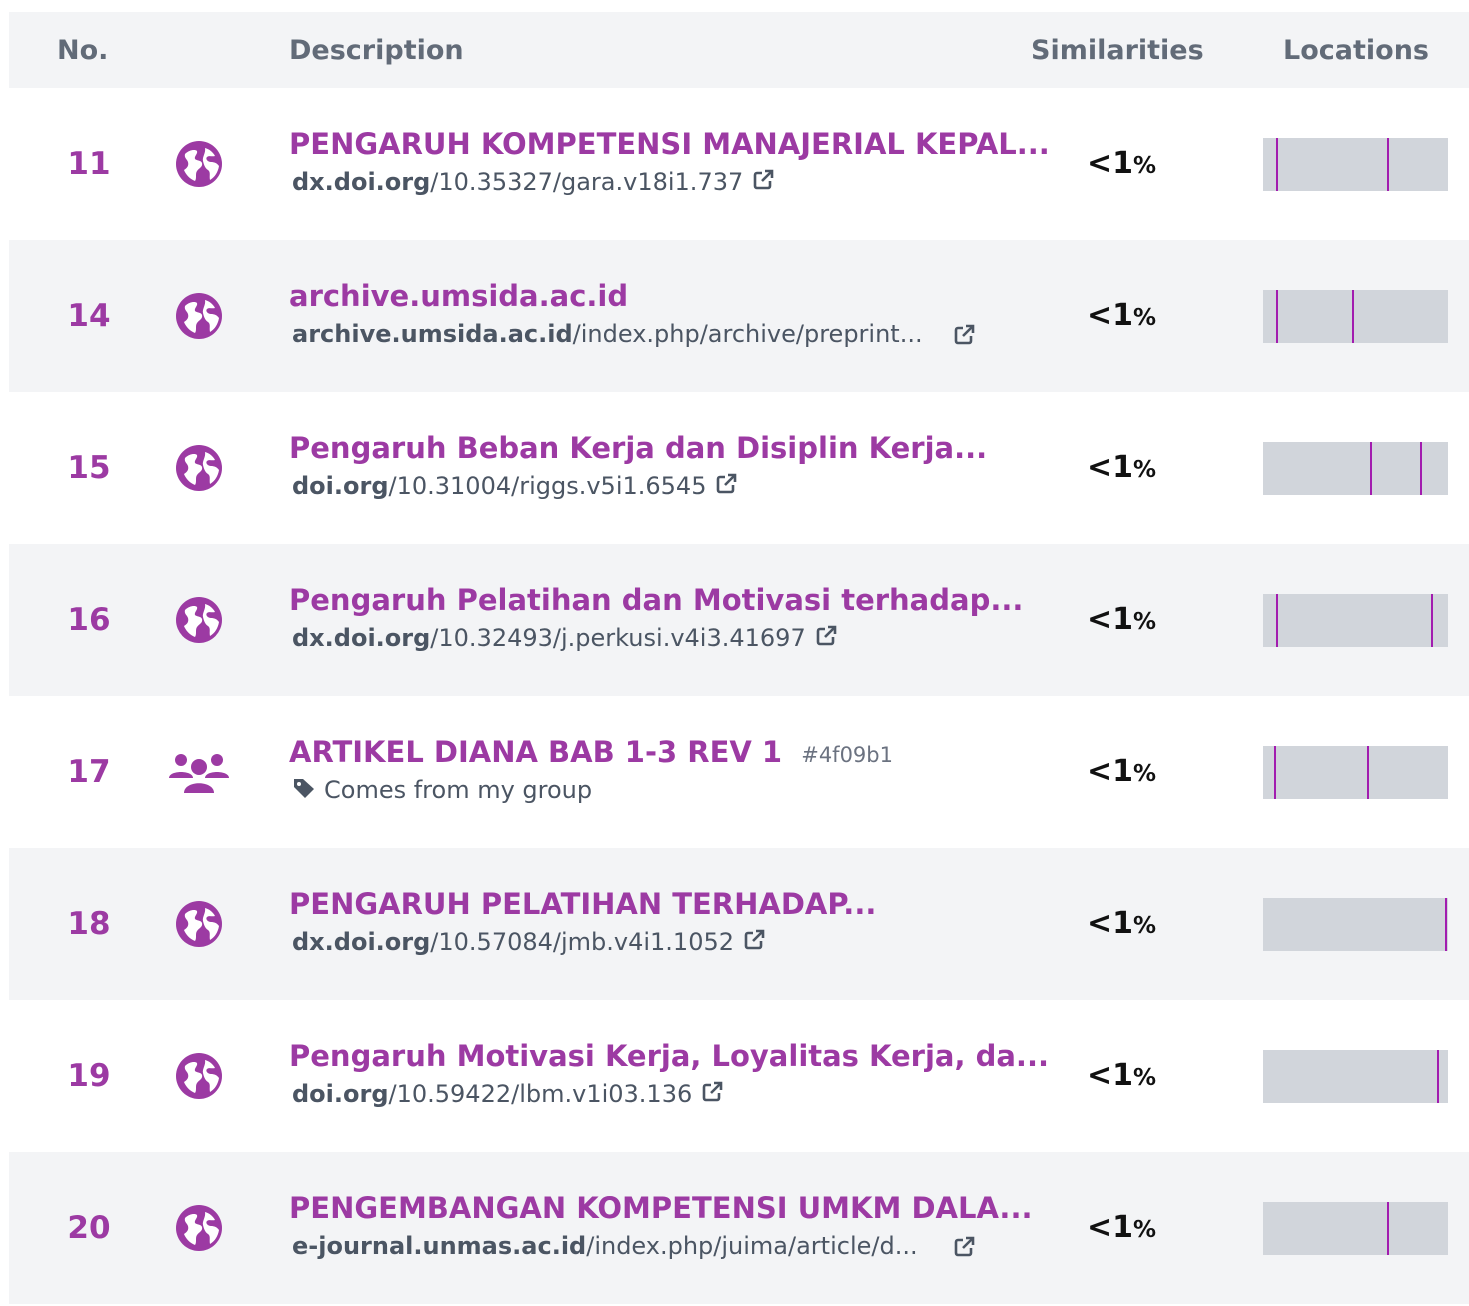 The image size is (1469, 1306). Describe the element at coordinates (617, 638) in the screenshot. I see `source-path: /10.32493/j.perkusi.v4i3.41697` at that location.